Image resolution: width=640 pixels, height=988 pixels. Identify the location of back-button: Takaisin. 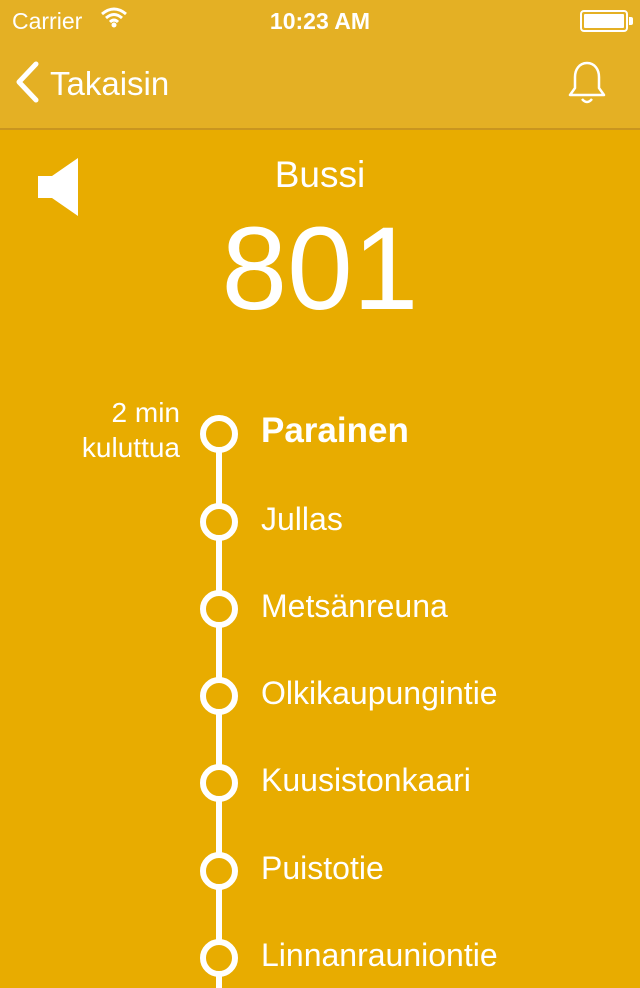
(91, 84).